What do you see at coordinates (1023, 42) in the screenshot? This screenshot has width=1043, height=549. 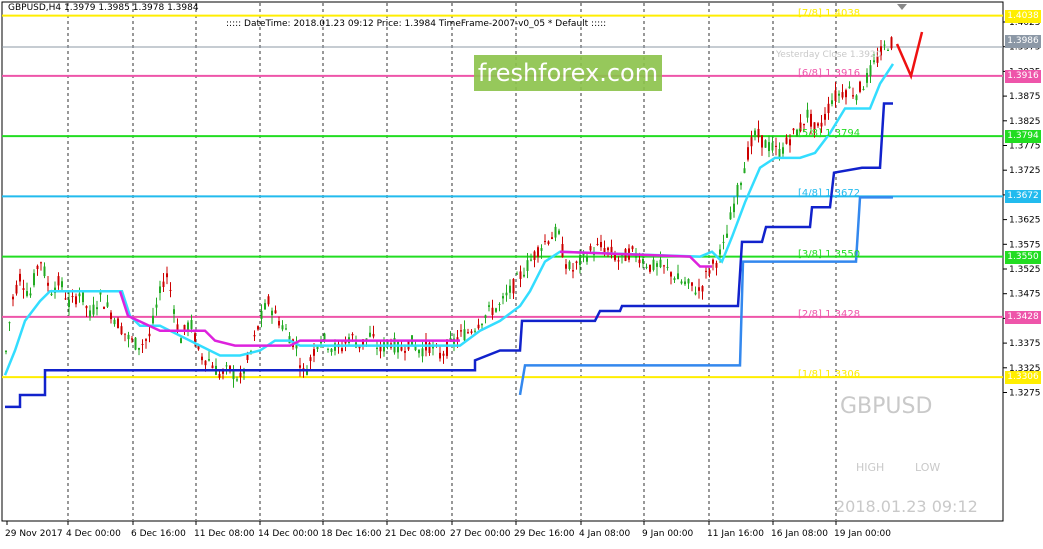 I see `price-tag: 1.3986` at bounding box center [1023, 42].